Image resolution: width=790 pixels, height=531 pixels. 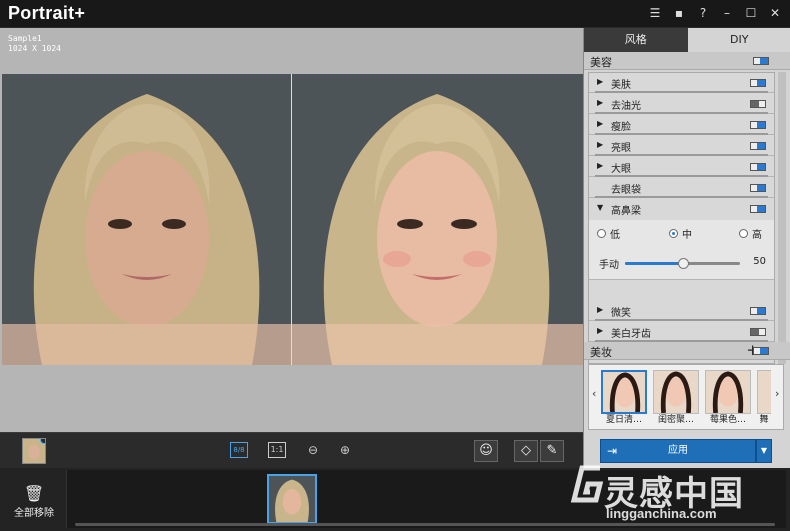 I want to click on maximize-icon: ☐, so click(x=751, y=13).